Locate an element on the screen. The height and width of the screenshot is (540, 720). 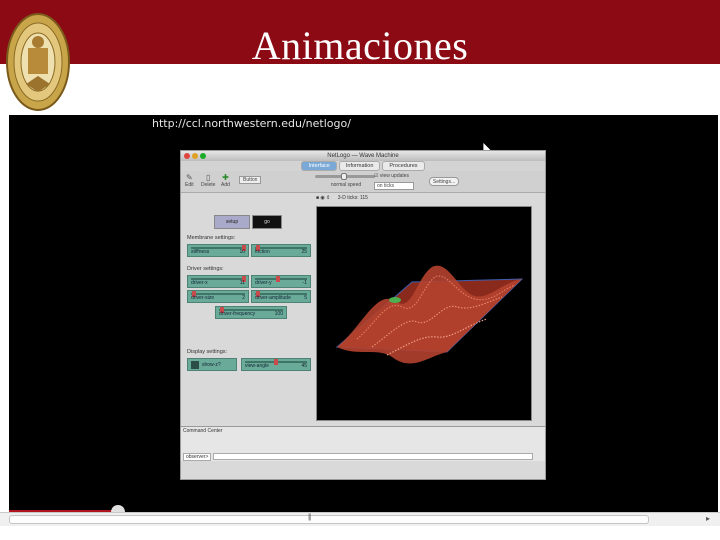
tab-bar: Interface Information Procedures is located at coordinates (363, 166).